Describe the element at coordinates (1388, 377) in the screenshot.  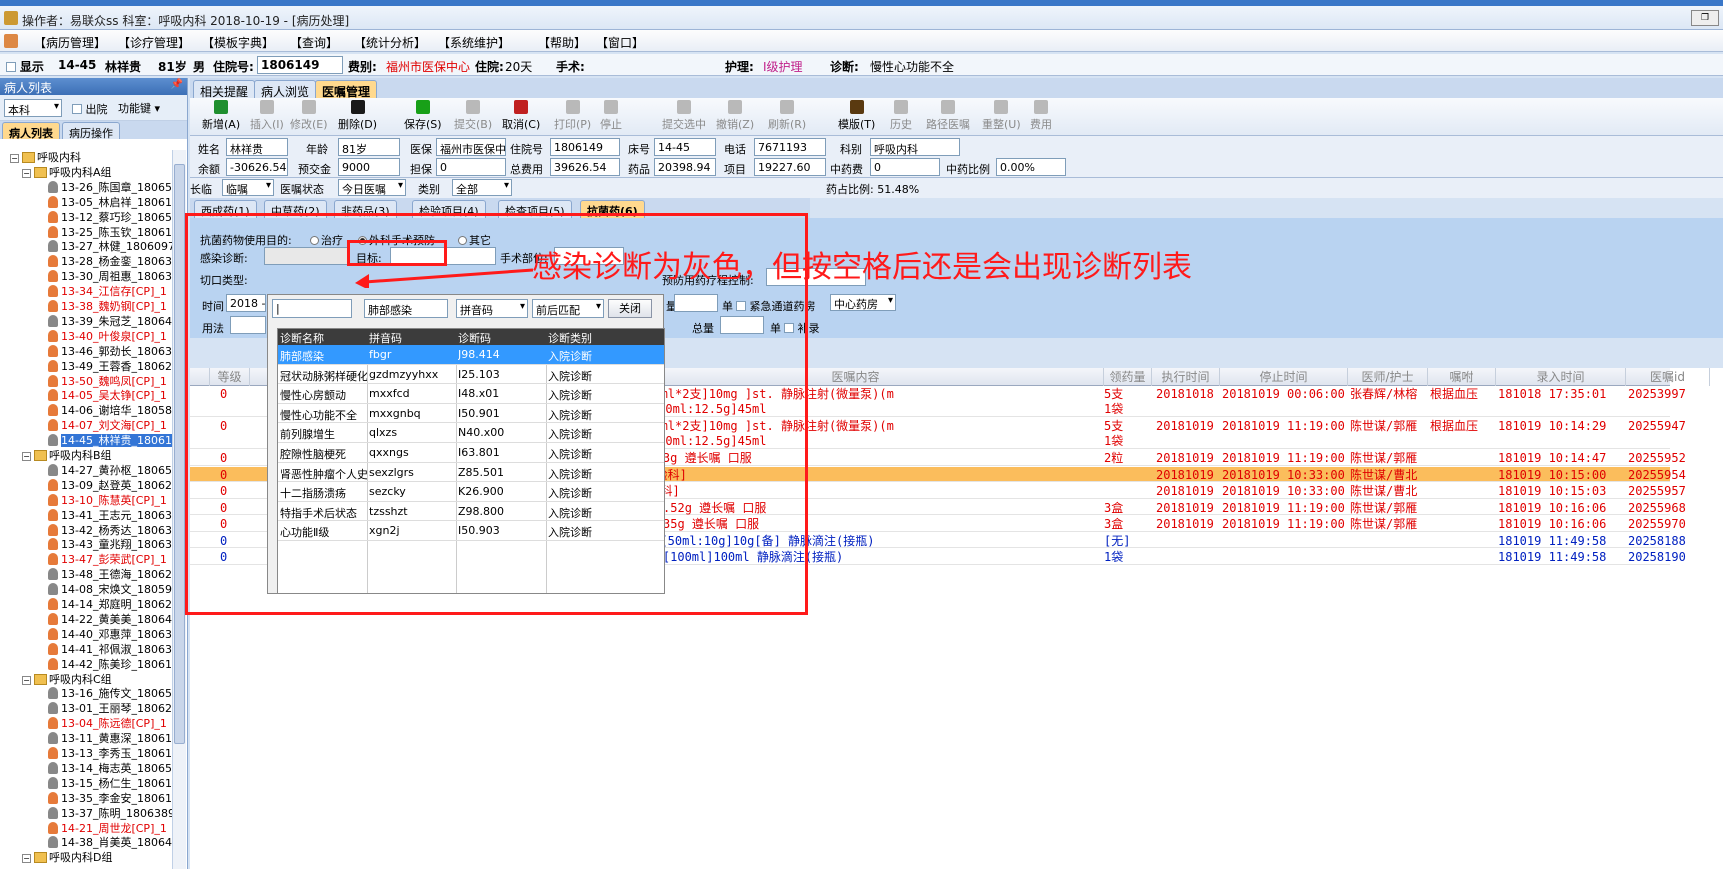
I see `grid-column-header: 医师/护士` at that location.